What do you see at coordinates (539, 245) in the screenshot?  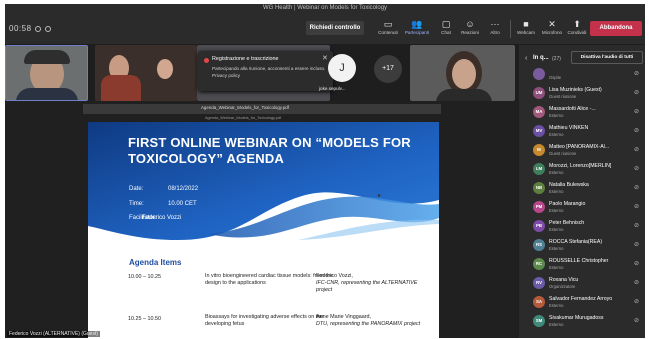 I see `participant-avatar: RS` at bounding box center [539, 245].